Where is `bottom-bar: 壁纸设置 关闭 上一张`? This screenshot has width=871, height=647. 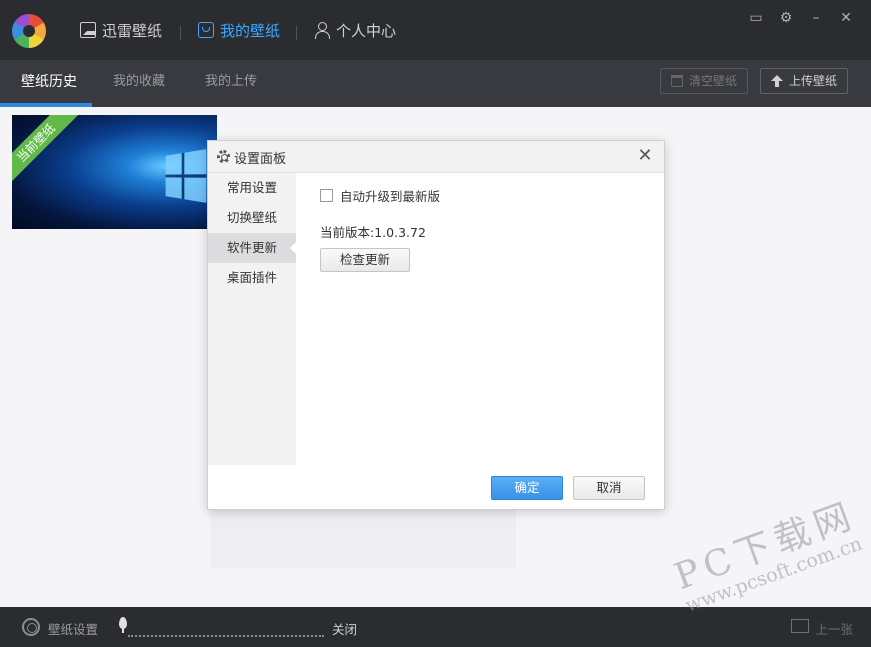 bottom-bar: 壁纸设置 关闭 上一张 is located at coordinates (435, 627).